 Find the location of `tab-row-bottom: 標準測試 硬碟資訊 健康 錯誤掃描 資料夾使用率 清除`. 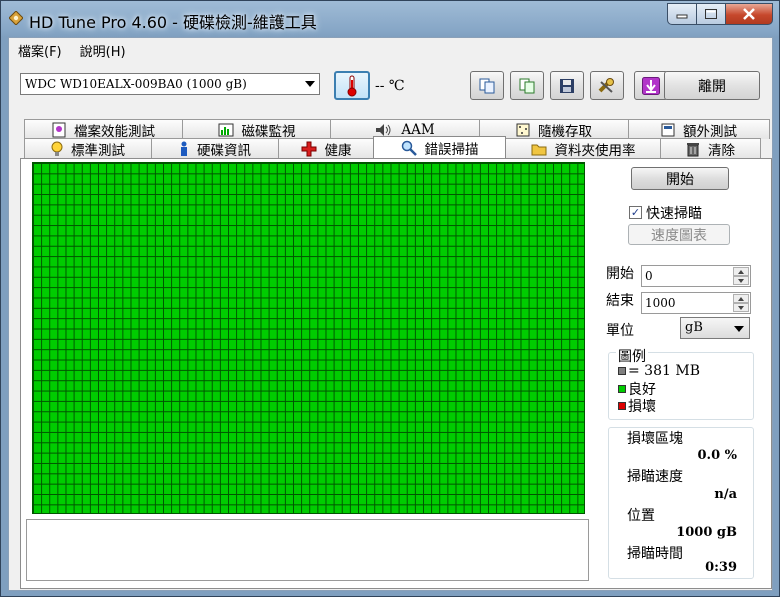

tab-row-bottom: 標準測試 硬碟資訊 健康 錯誤掃描 資料夾使用率 清除 is located at coordinates (392, 147).